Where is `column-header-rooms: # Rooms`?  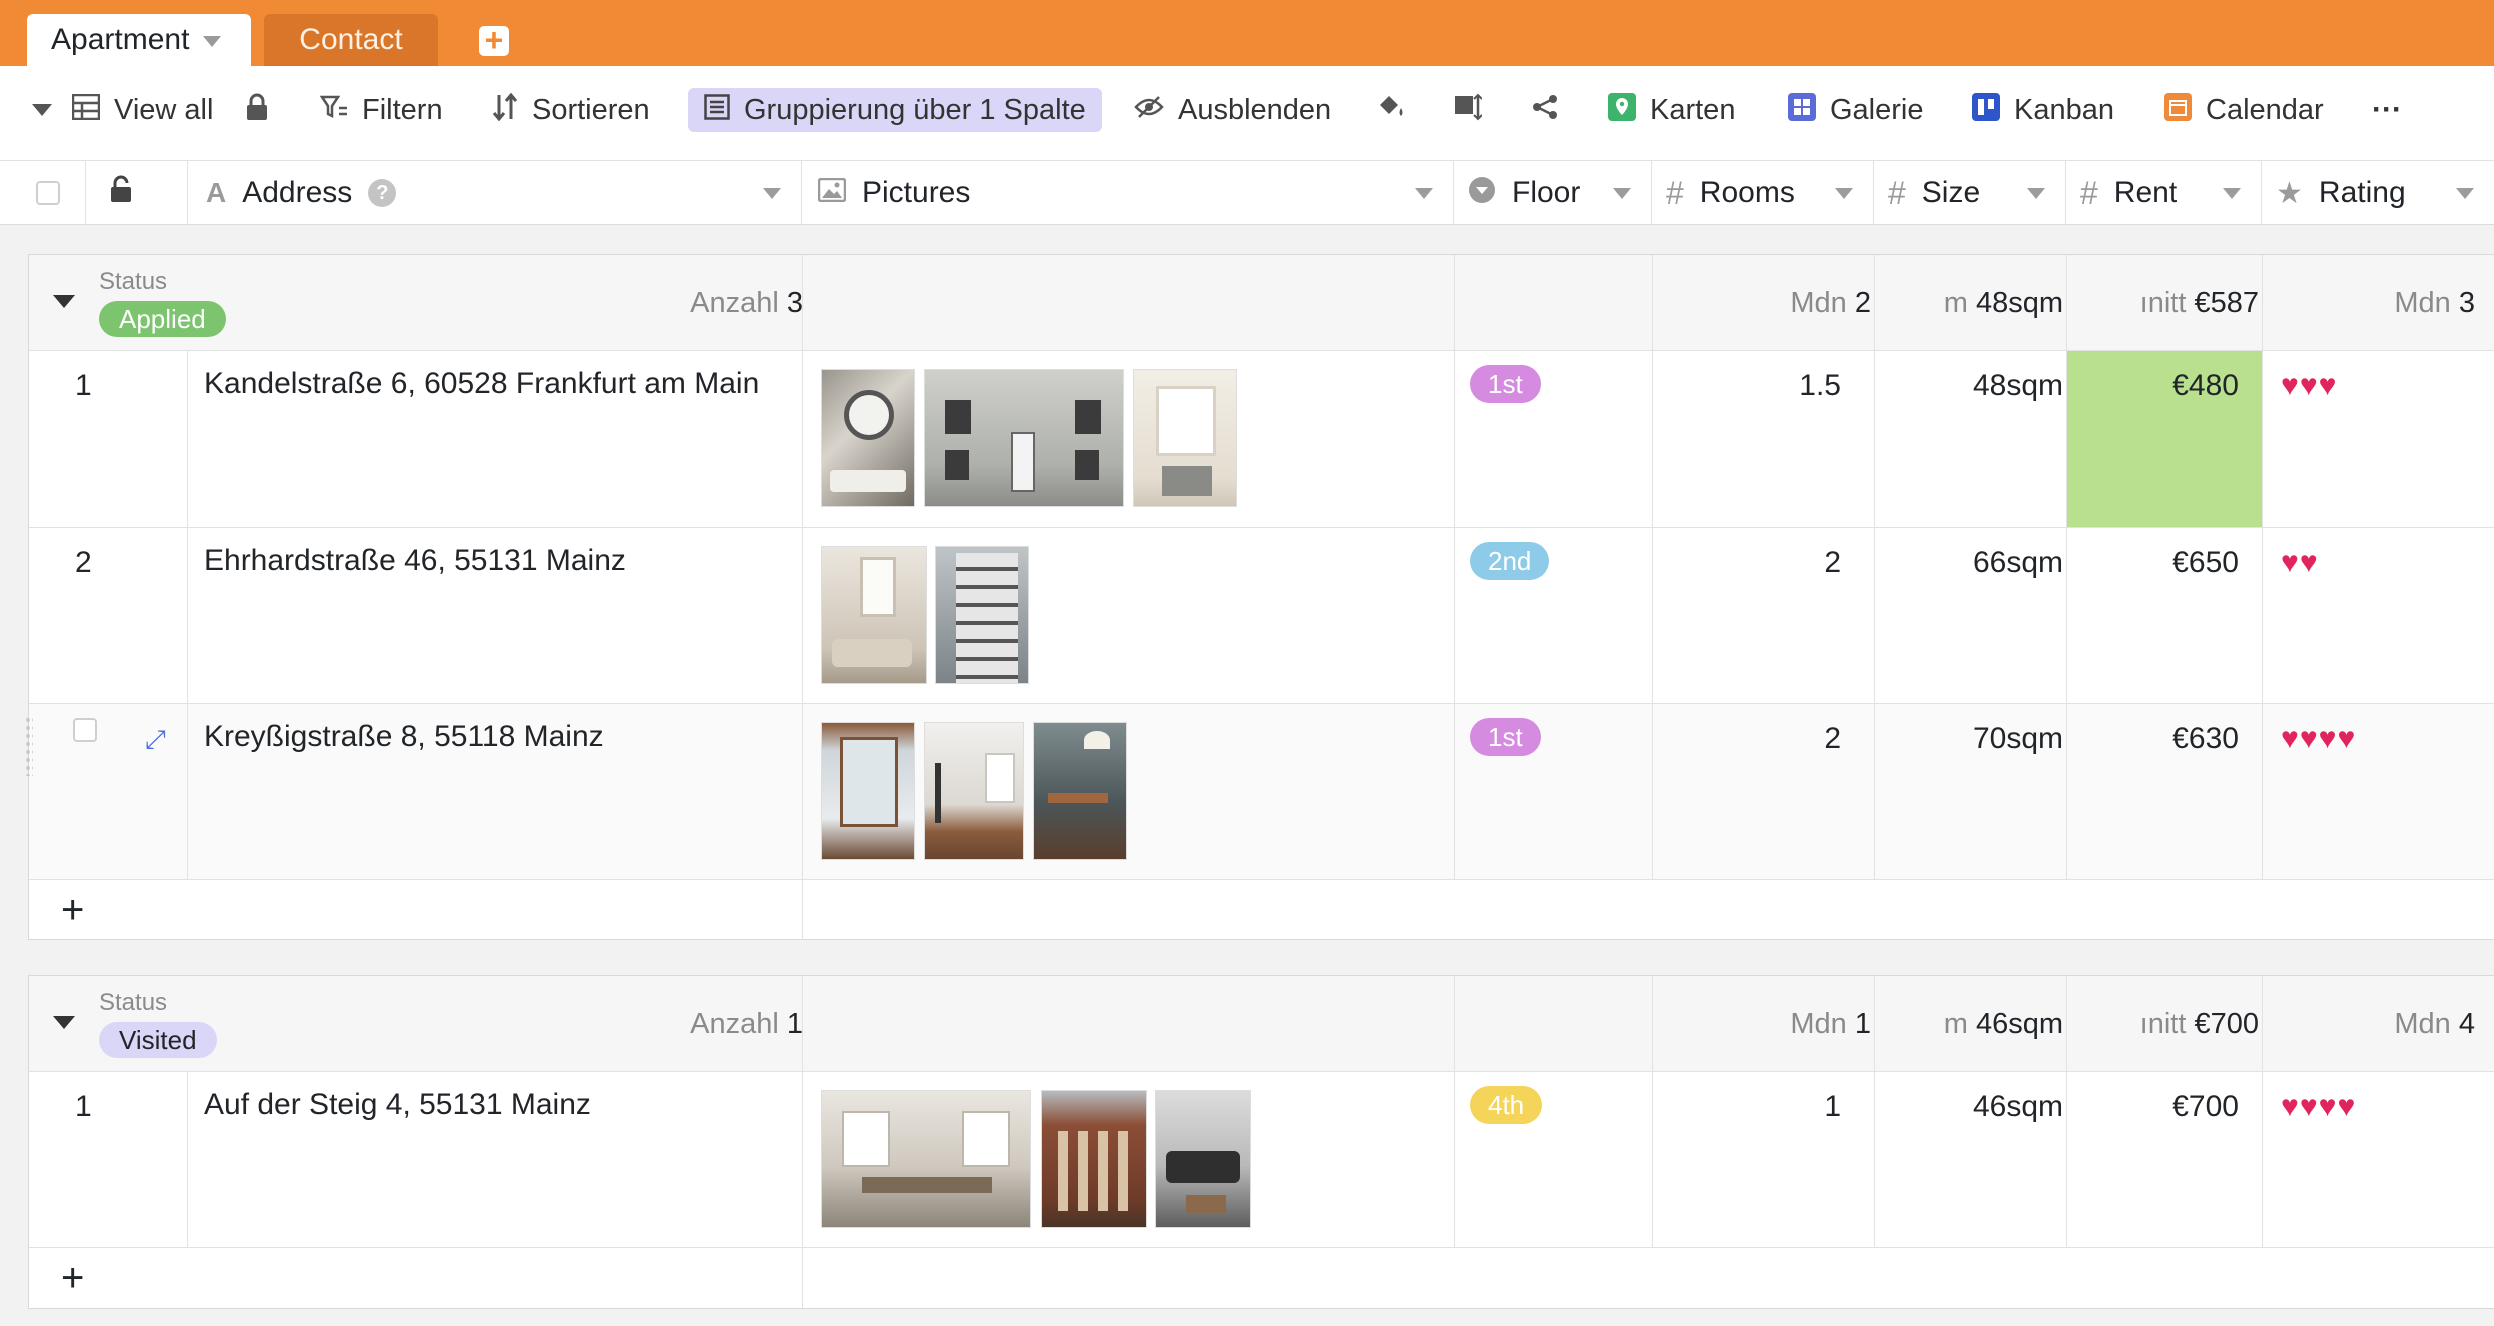 column-header-rooms: # Rooms is located at coordinates (1763, 193).